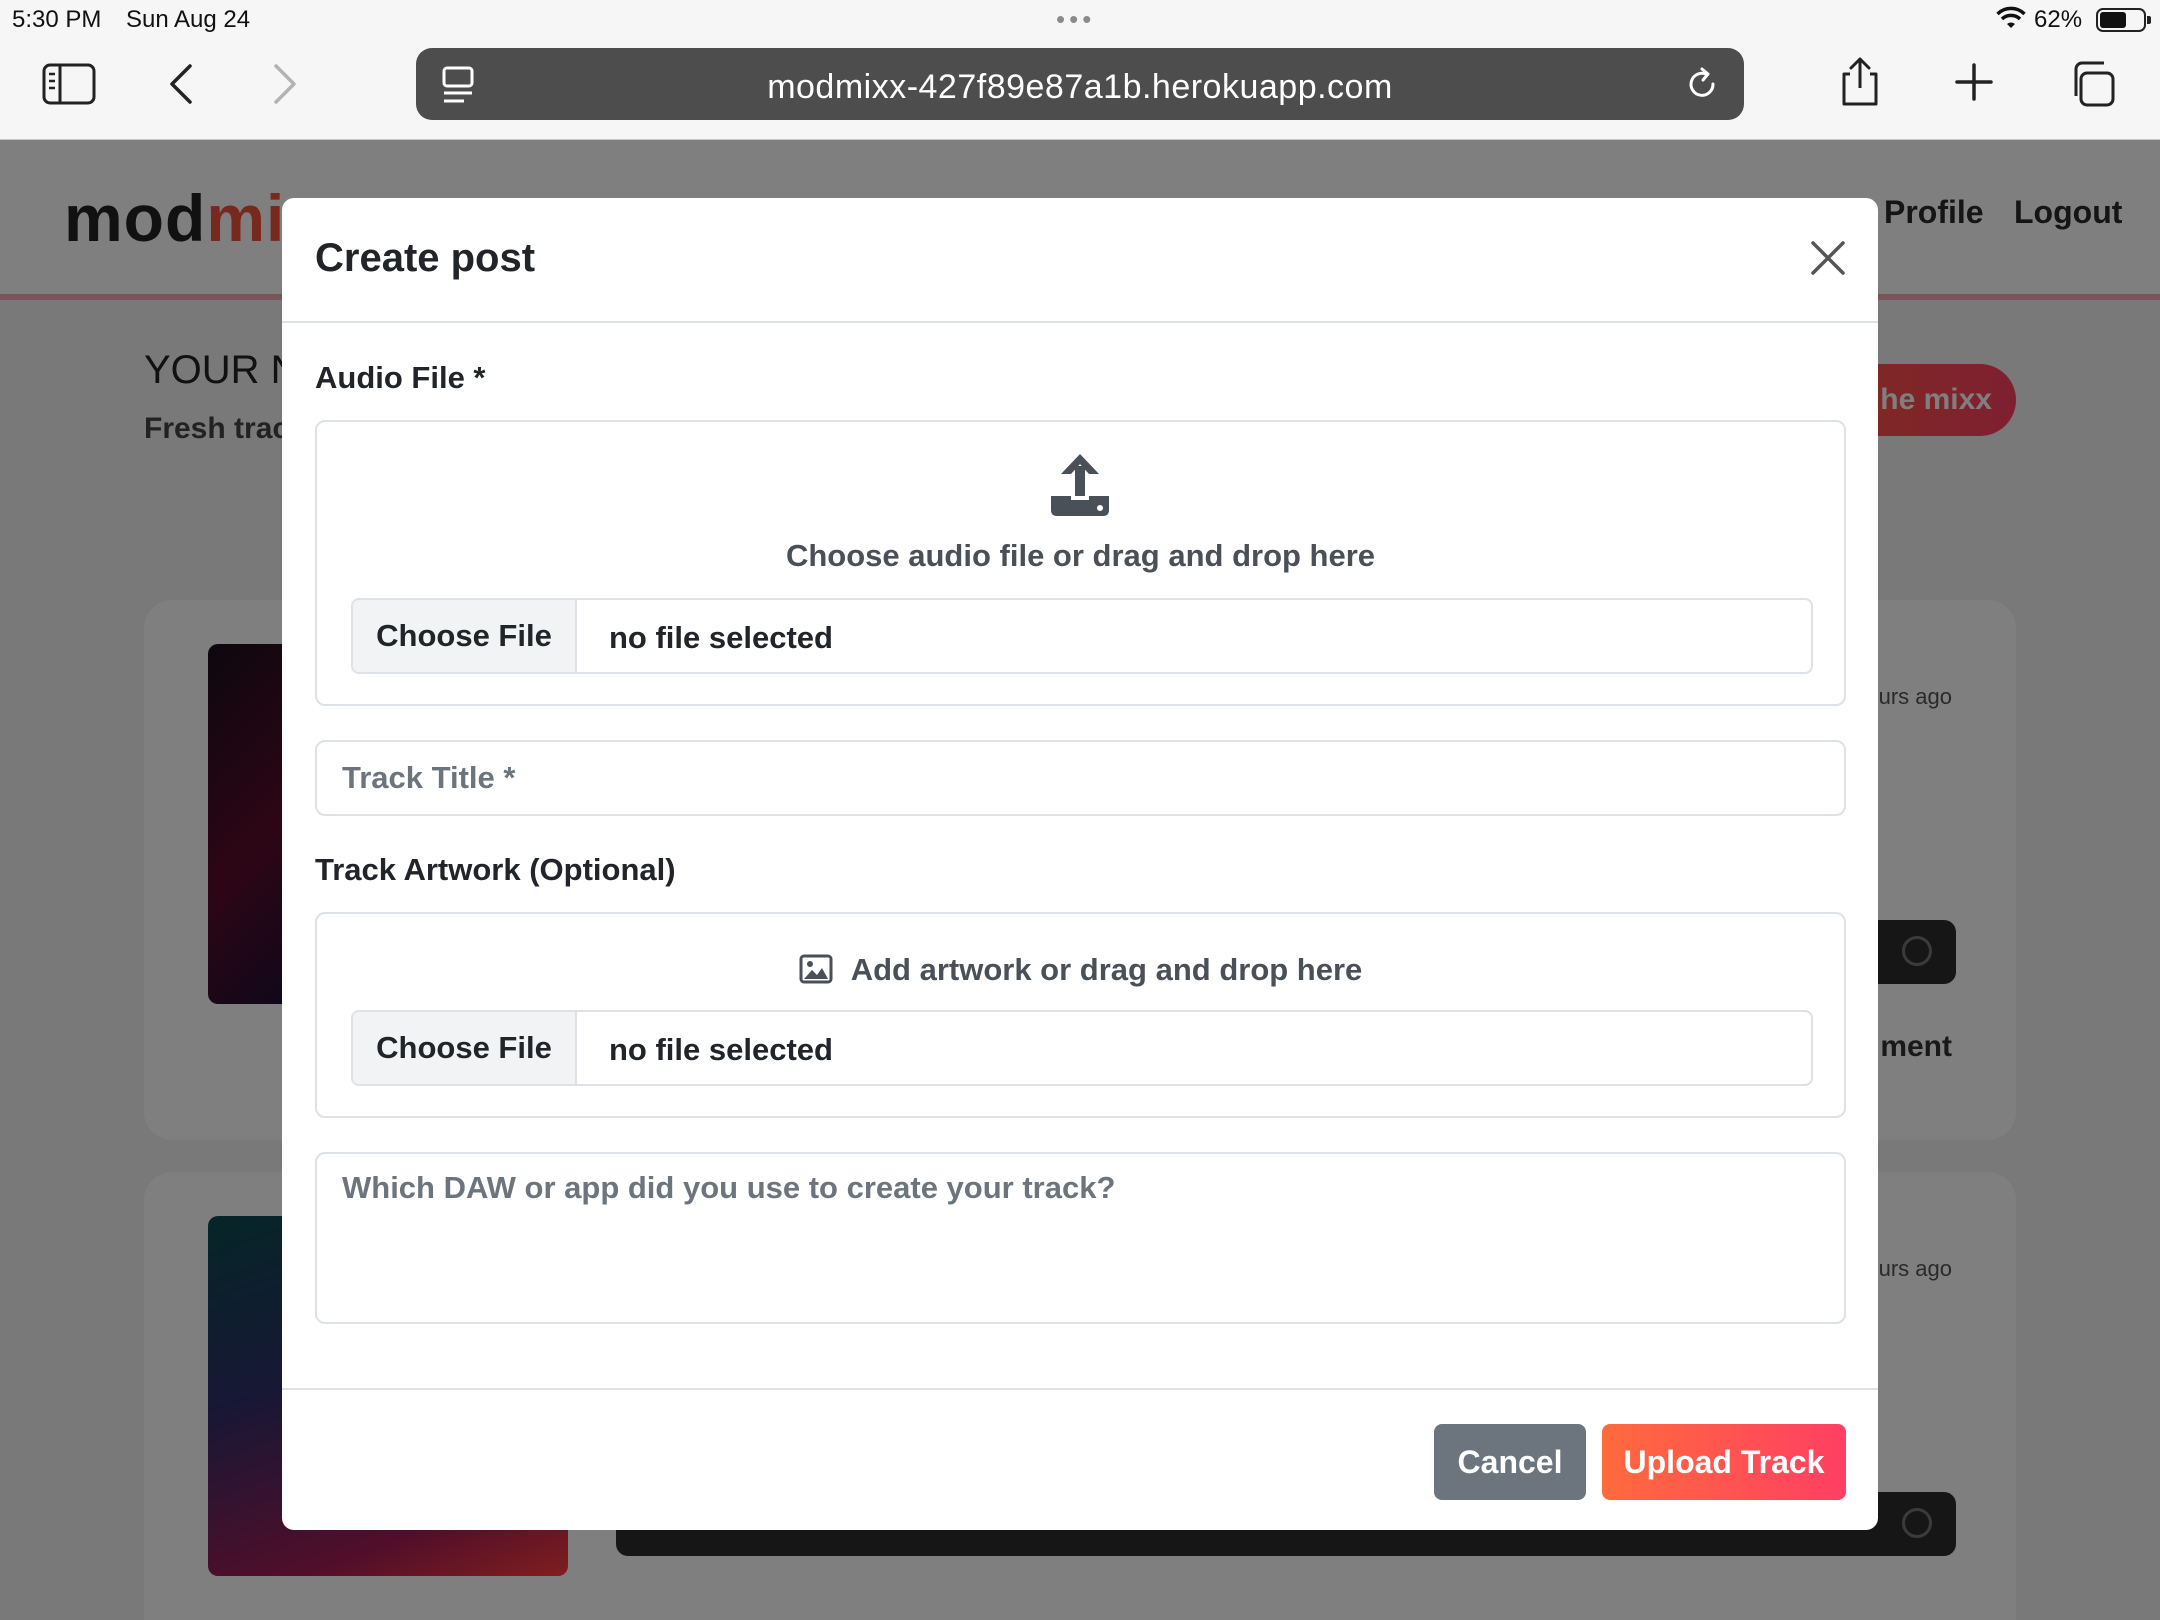  I want to click on tabs-icon, so click(2092, 84).